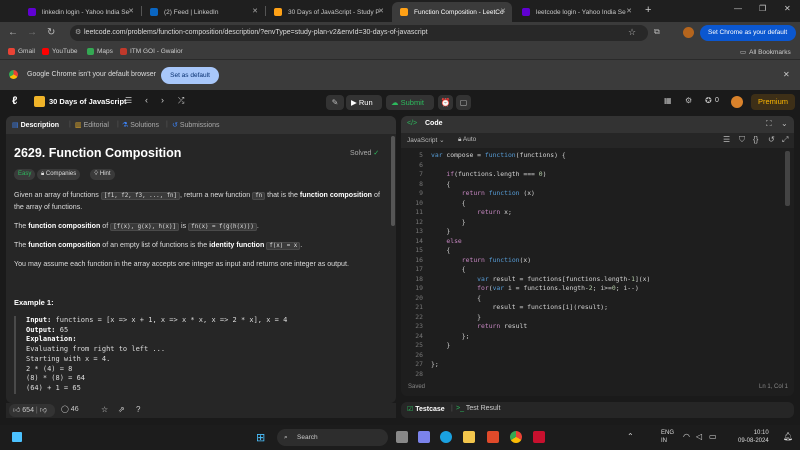 This screenshot has width=800, height=450. I want to click on help-icon: ?, so click(138, 409).